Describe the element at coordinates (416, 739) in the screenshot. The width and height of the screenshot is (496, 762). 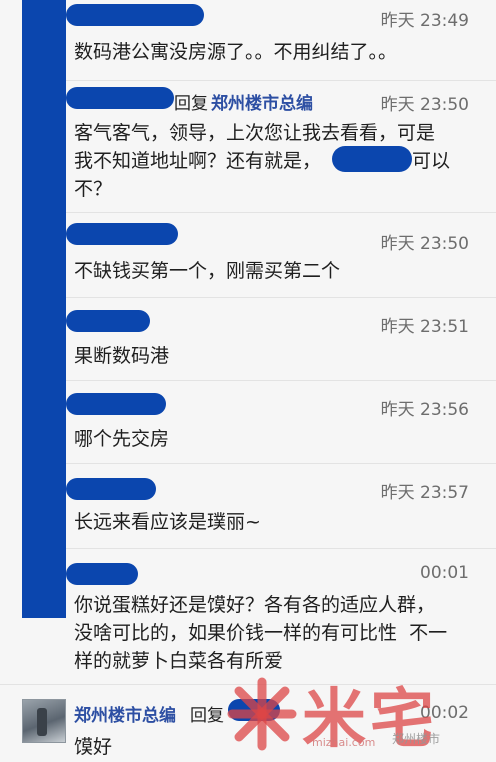
I see `watermark-caption: 郑州楼市` at that location.